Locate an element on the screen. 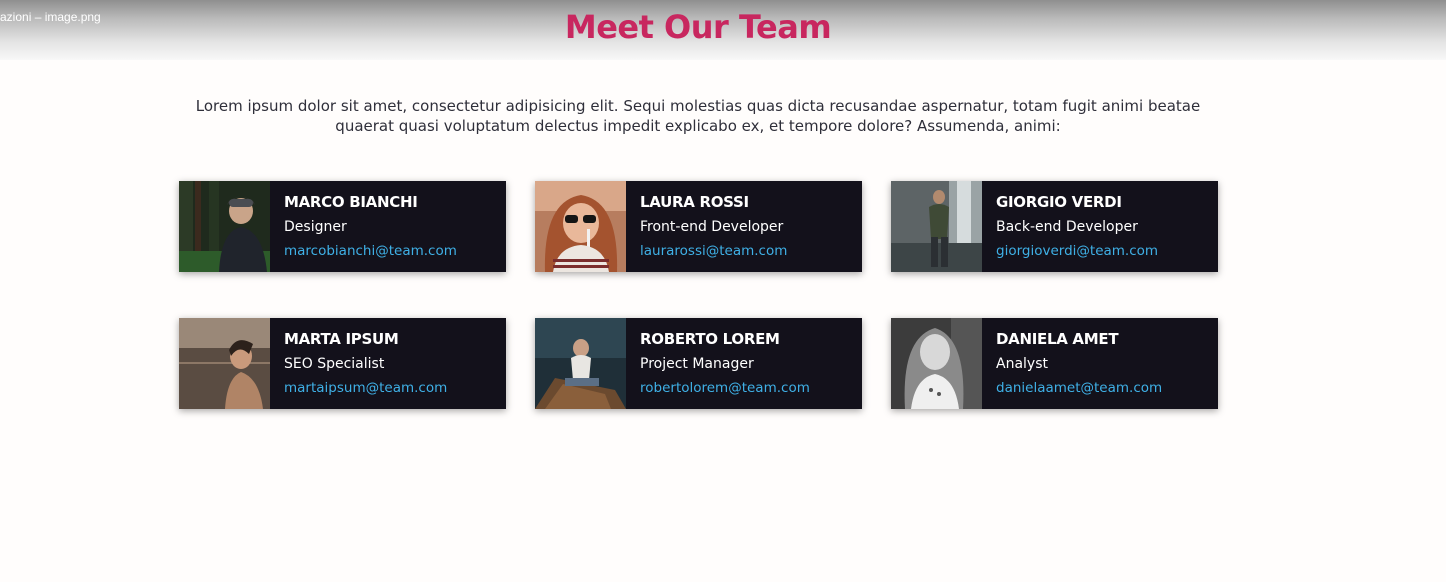  member-role: Project Manager is located at coordinates (697, 364).